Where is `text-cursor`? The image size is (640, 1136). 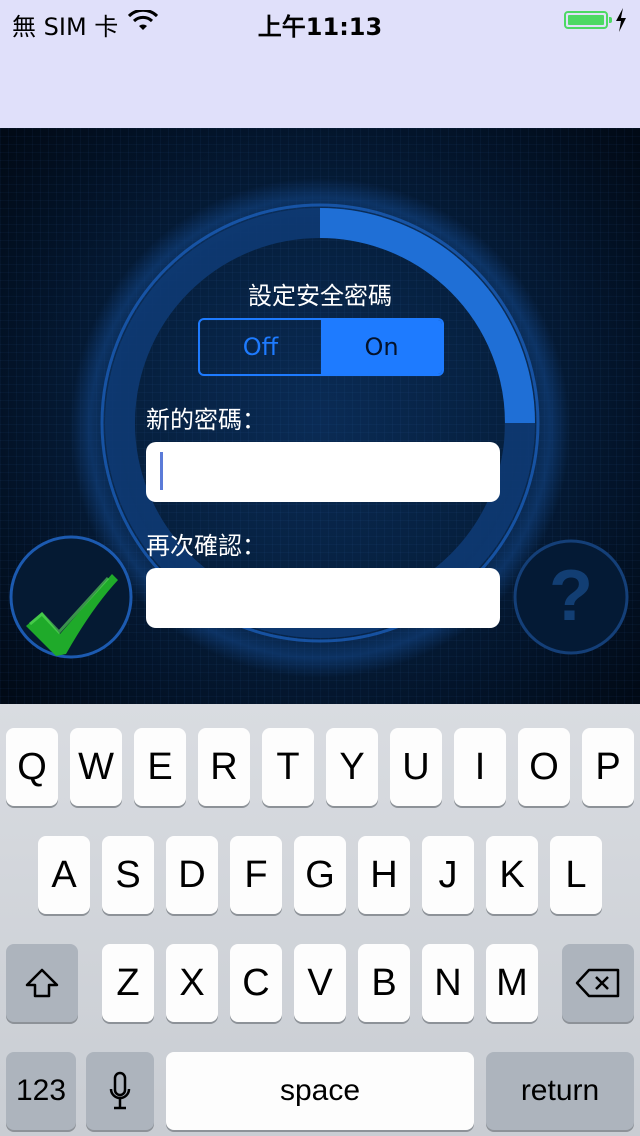
text-cursor is located at coordinates (161, 471).